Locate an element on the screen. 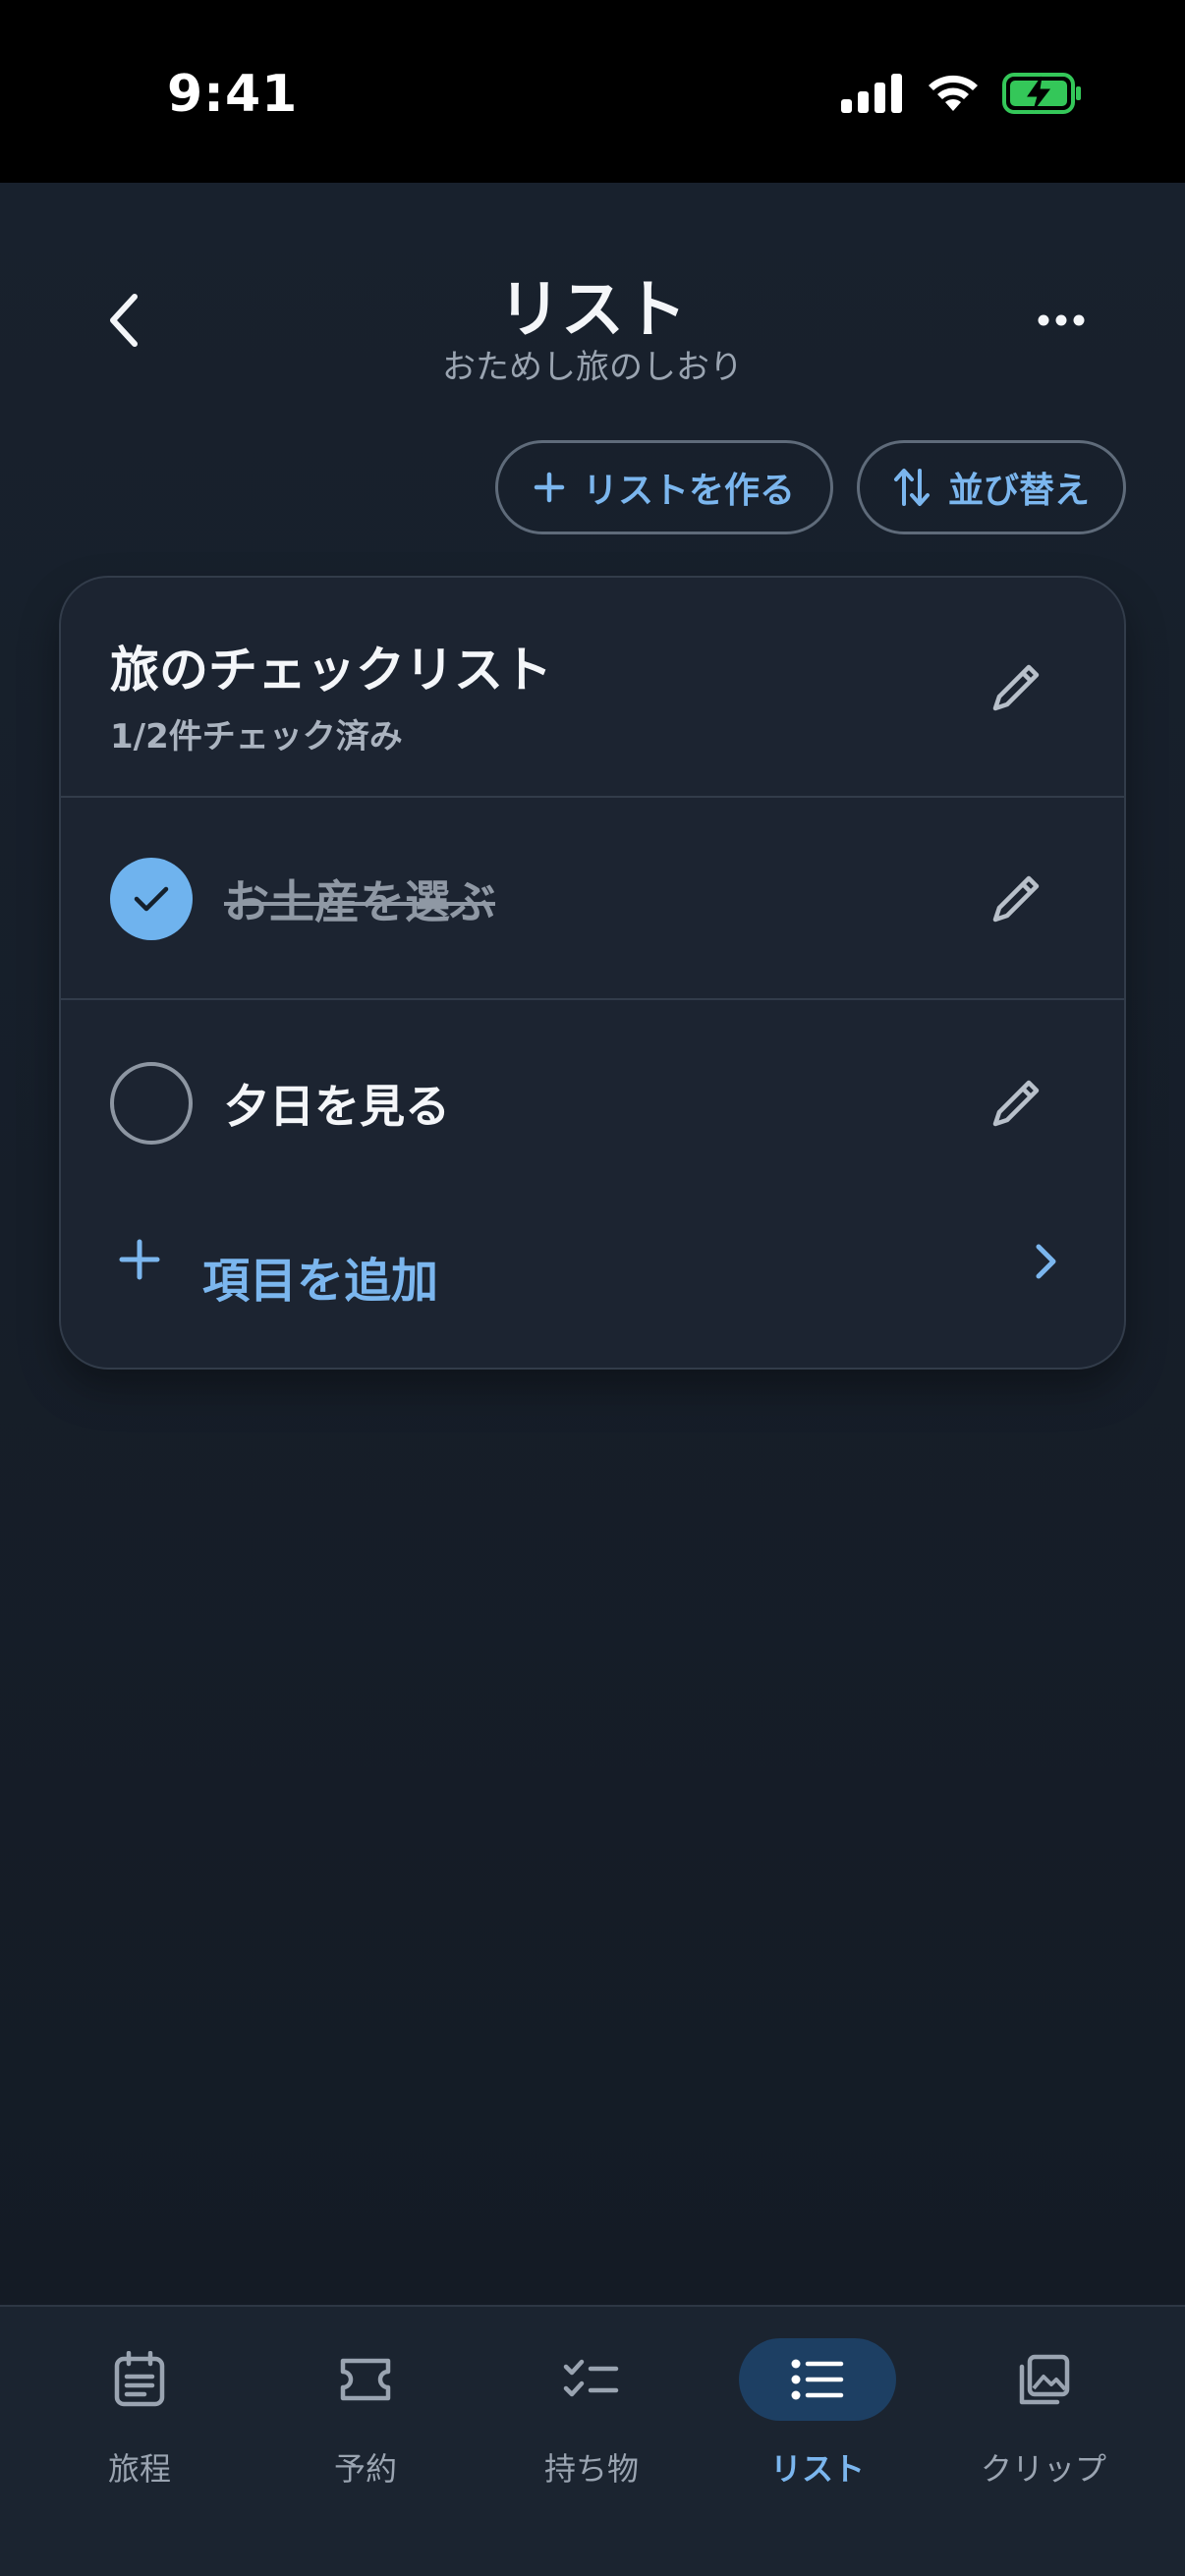 The height and width of the screenshot is (2576, 1185). list-item-label: お土産を選ぶ is located at coordinates (359, 901).